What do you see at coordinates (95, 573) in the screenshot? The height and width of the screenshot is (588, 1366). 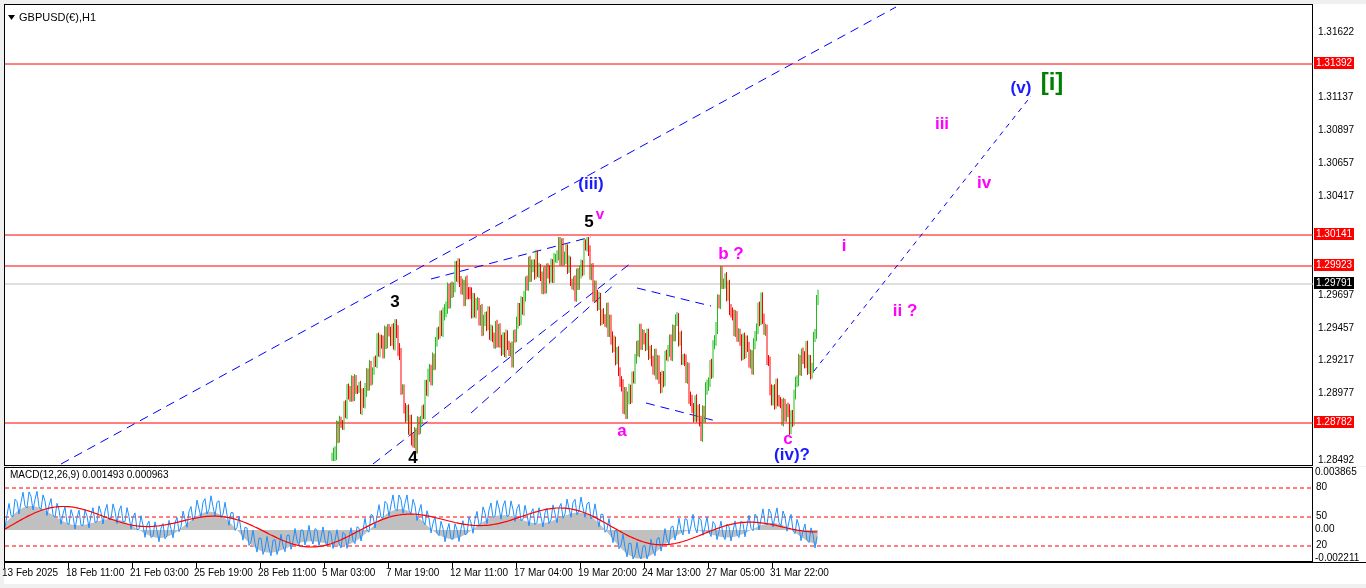 I see `time-axis-label: 18 Feb 11:00` at bounding box center [95, 573].